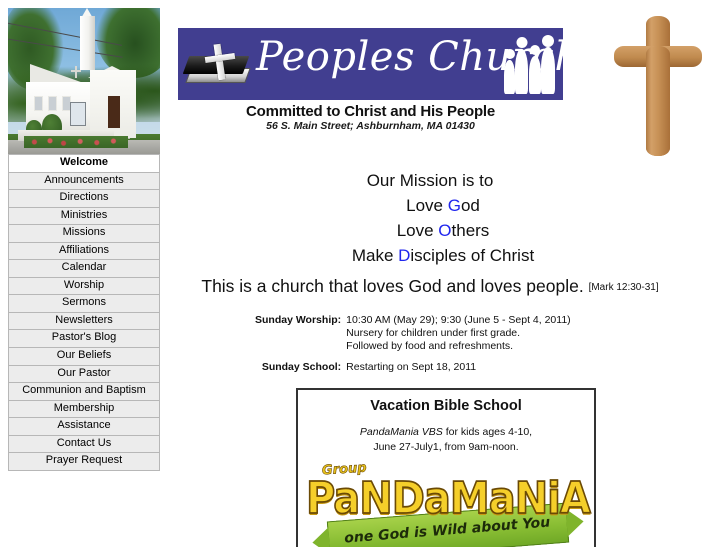 Image resolution: width=727 pixels, height=547 pixels. What do you see at coordinates (430, 180) in the screenshot?
I see `mission-line-1: Our Mission is to` at bounding box center [430, 180].